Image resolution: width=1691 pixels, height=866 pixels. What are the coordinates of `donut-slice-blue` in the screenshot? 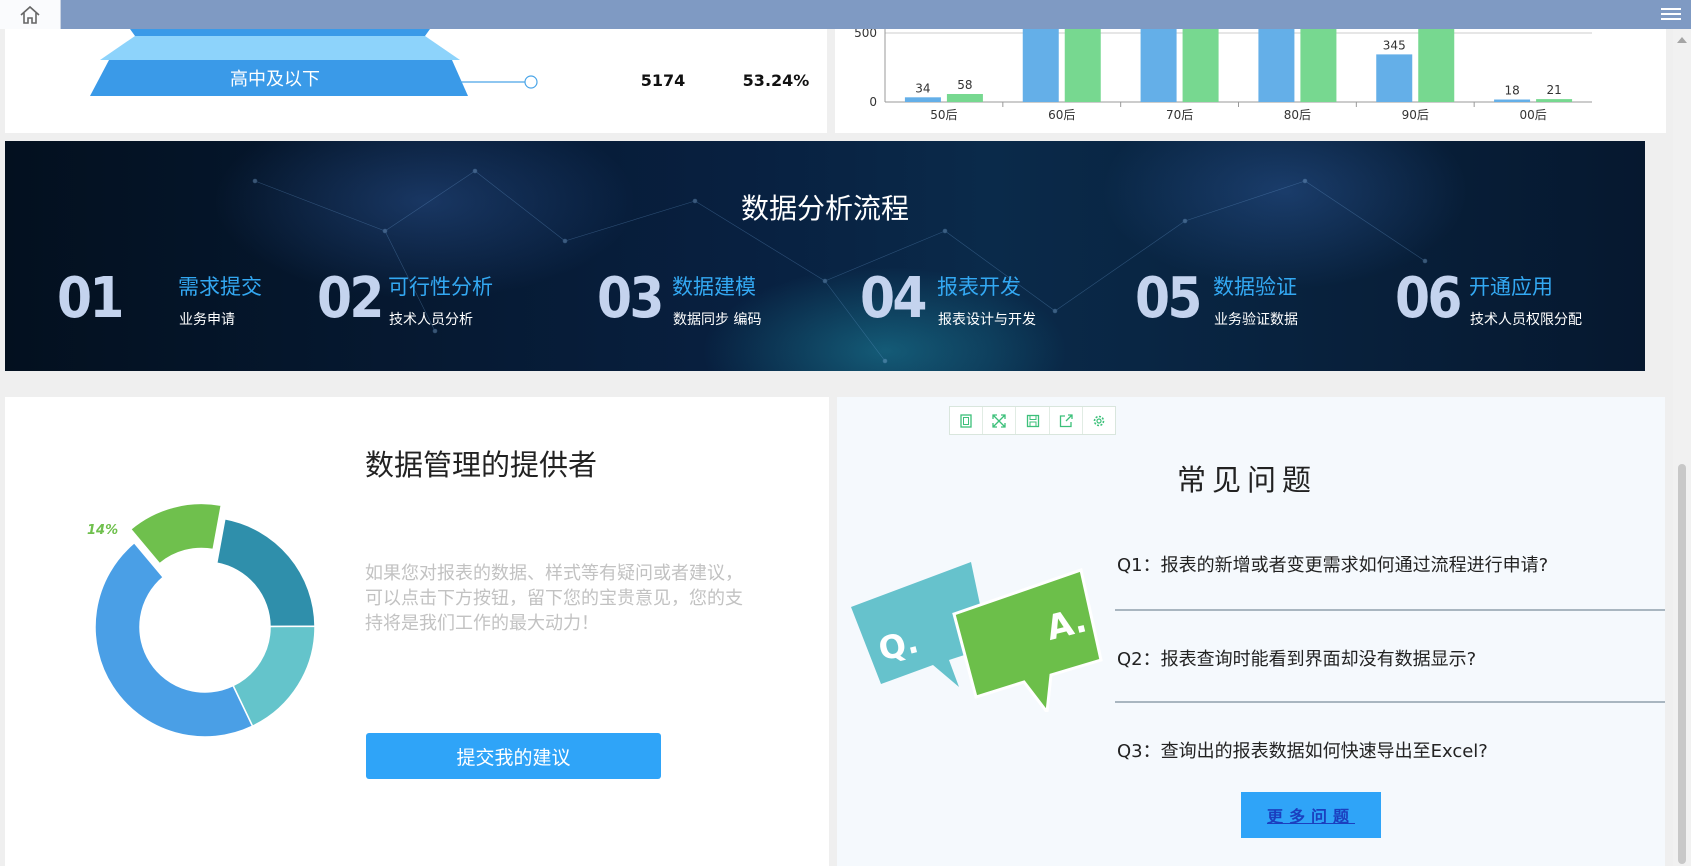 It's located at (174, 639).